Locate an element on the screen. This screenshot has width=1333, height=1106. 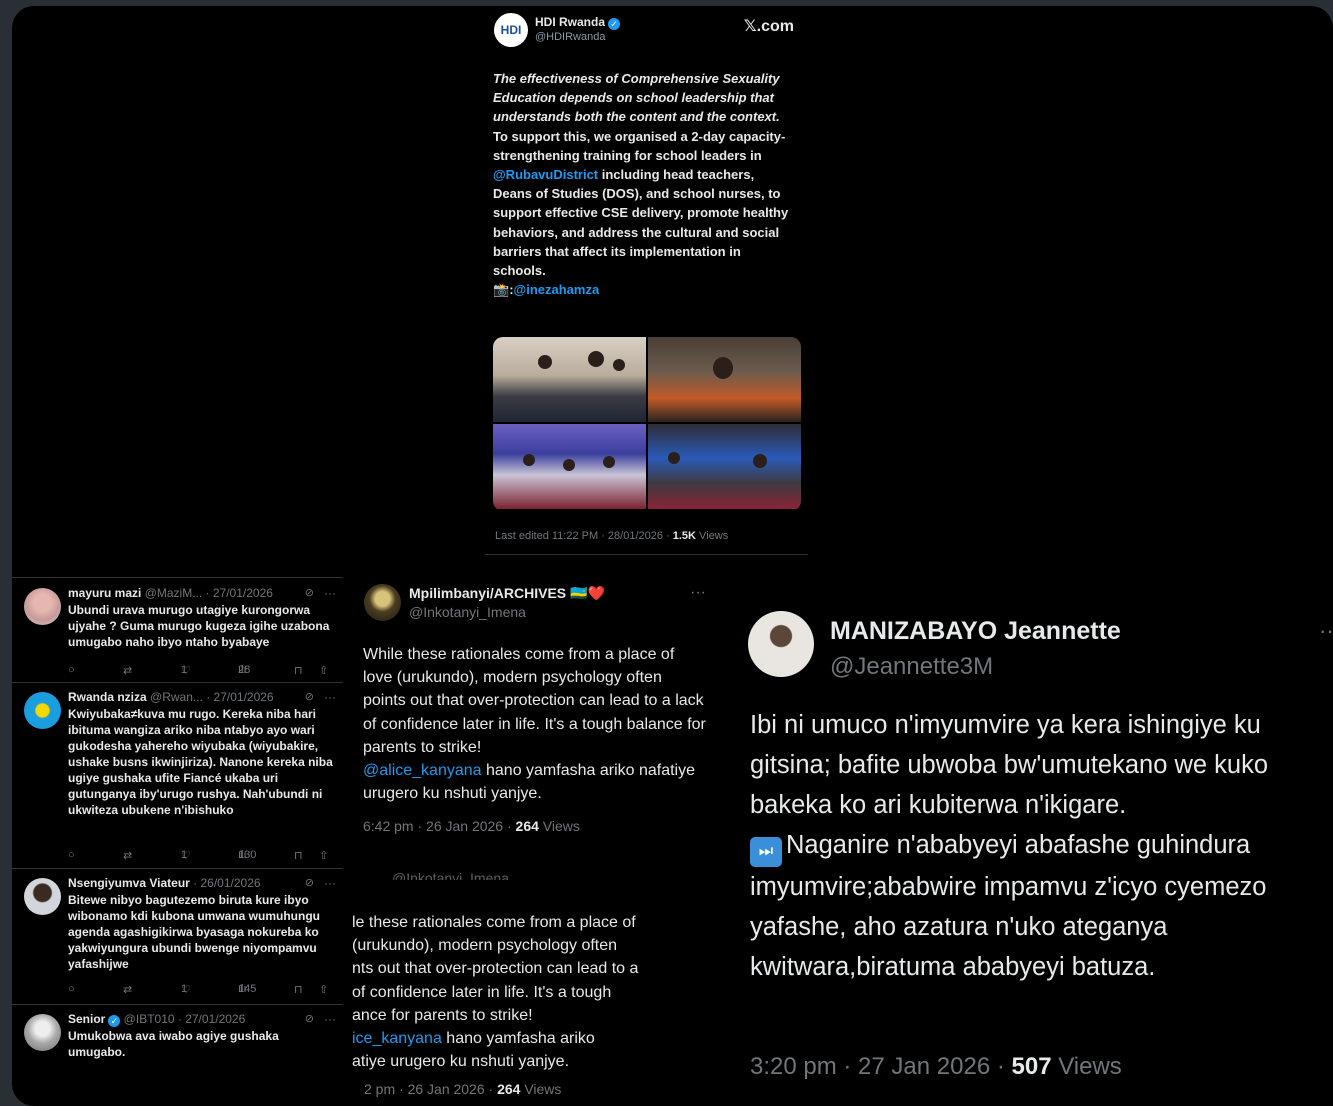
tweet-timestamp: 2 pm · 26 Jan 2026 · is located at coordinates (431, 1089).